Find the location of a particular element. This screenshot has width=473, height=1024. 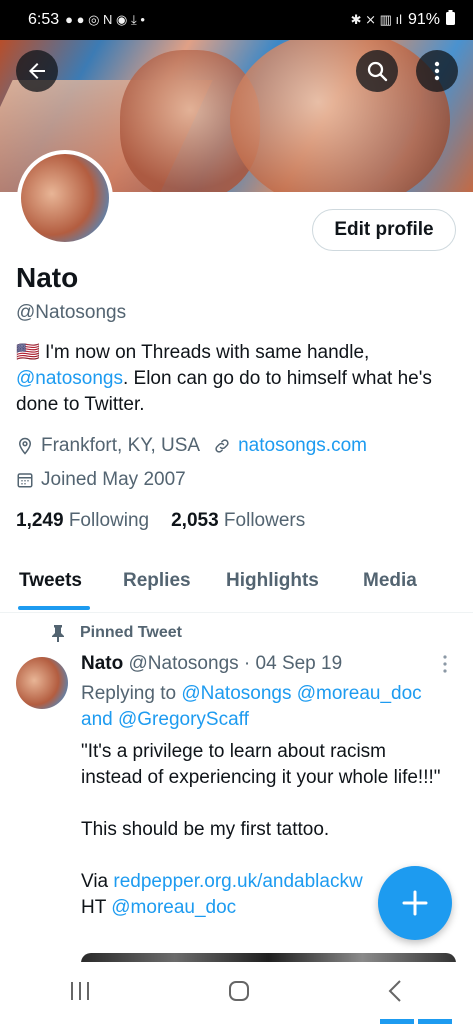

via-link: redpepper.org.uk/andablackw is located at coordinates (237, 881).